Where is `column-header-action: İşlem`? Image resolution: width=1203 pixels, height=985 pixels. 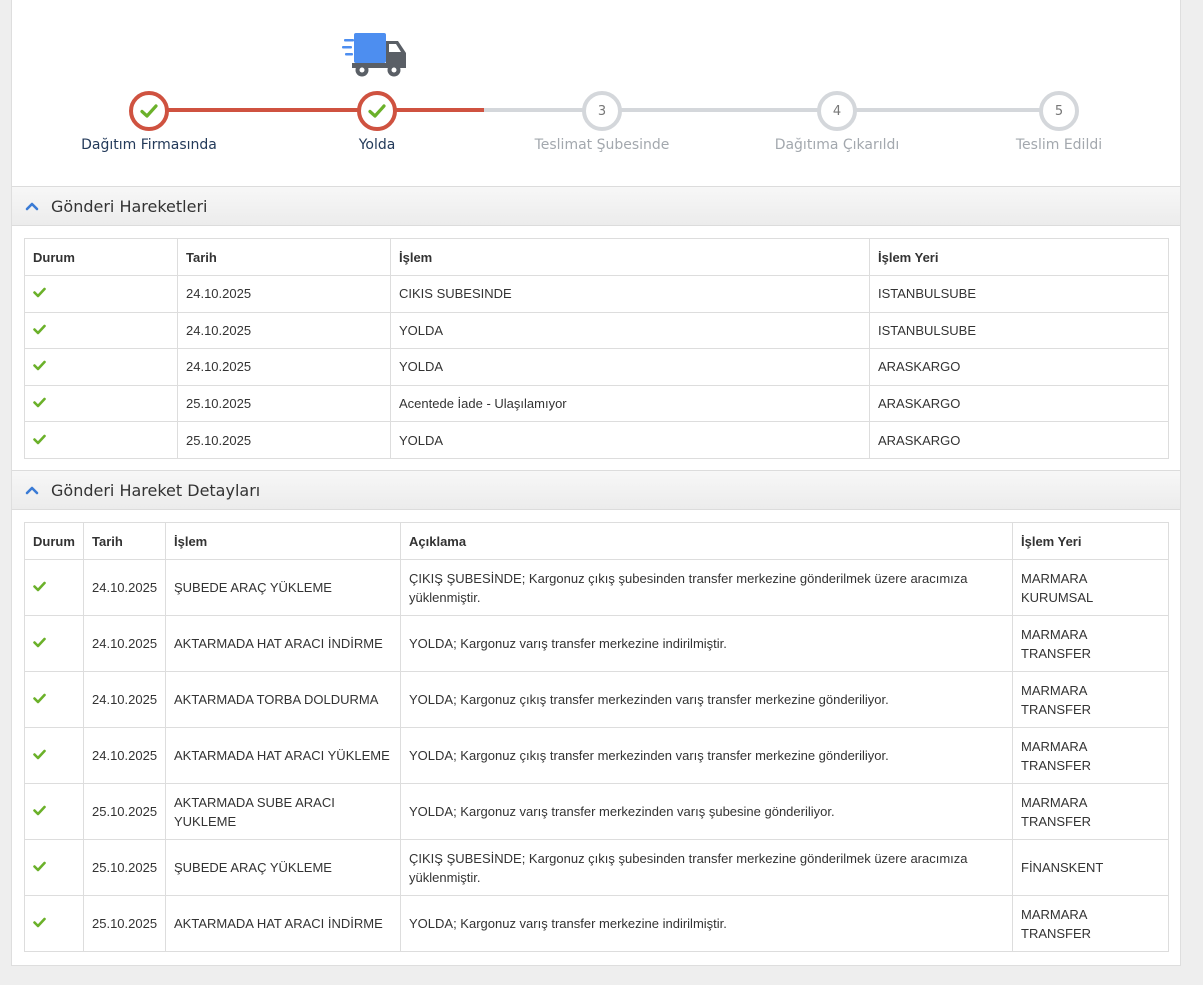 column-header-action: İşlem is located at coordinates (630, 257).